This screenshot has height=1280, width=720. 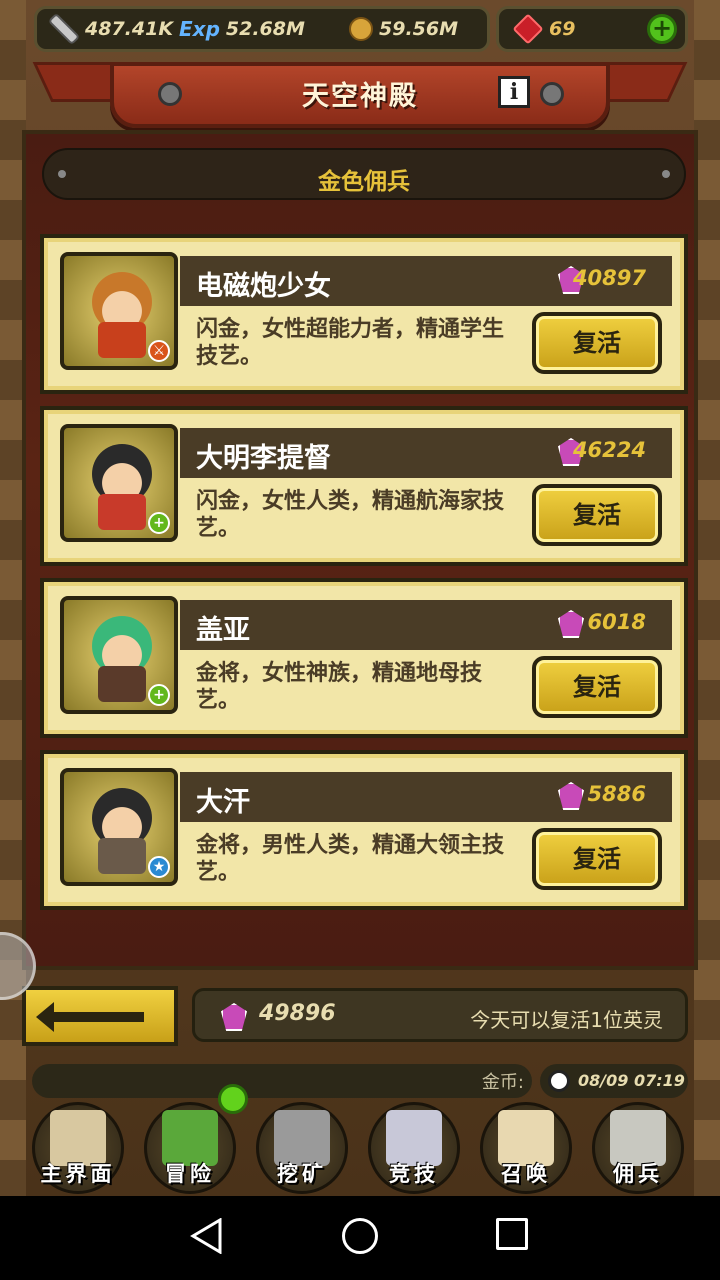 I want to click on resource-bar: 487.41K Exp 52.68M 59.56M, so click(x=262, y=29).